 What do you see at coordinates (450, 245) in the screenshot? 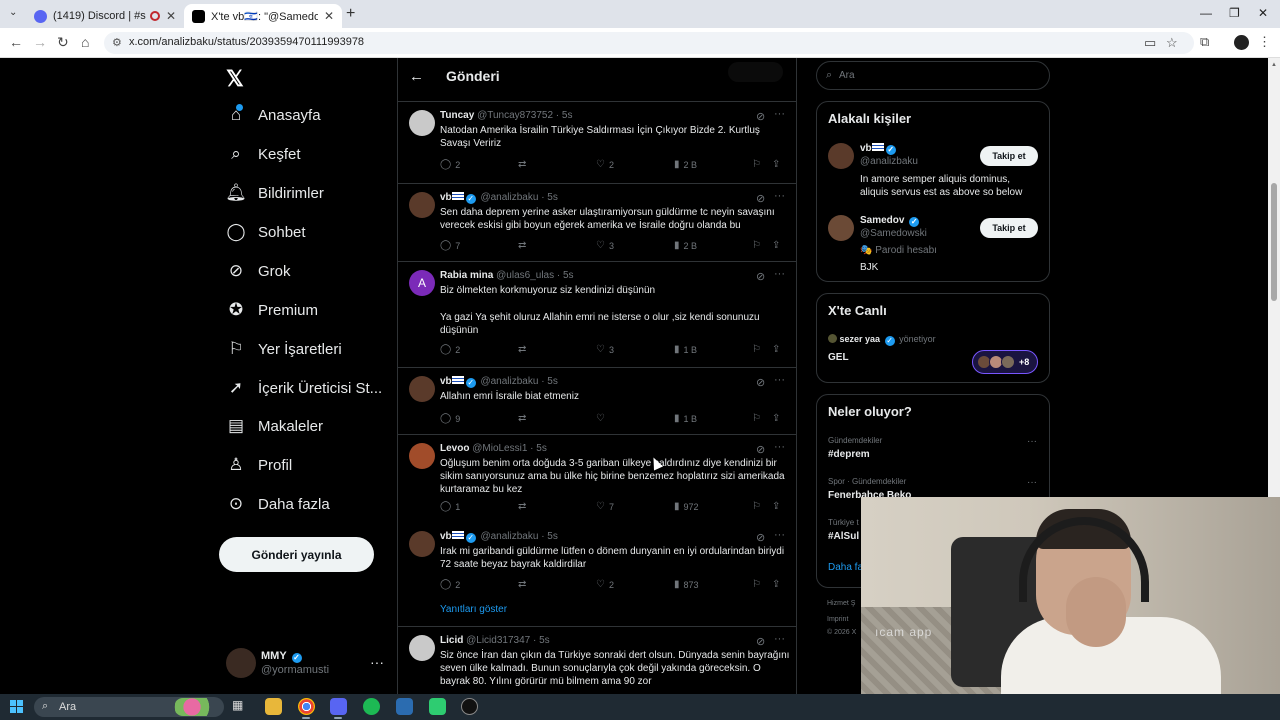
I see `reply-button: ◯ 7` at bounding box center [450, 245].